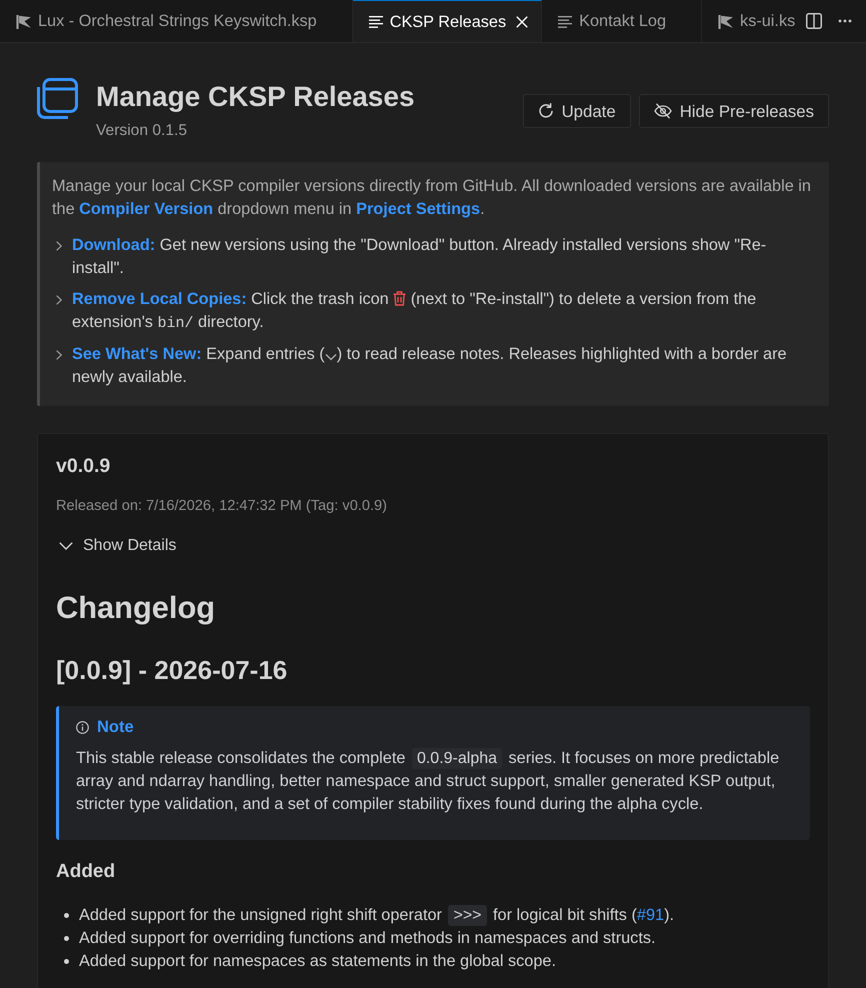  What do you see at coordinates (576, 111) in the screenshot?
I see `update-button: Update` at bounding box center [576, 111].